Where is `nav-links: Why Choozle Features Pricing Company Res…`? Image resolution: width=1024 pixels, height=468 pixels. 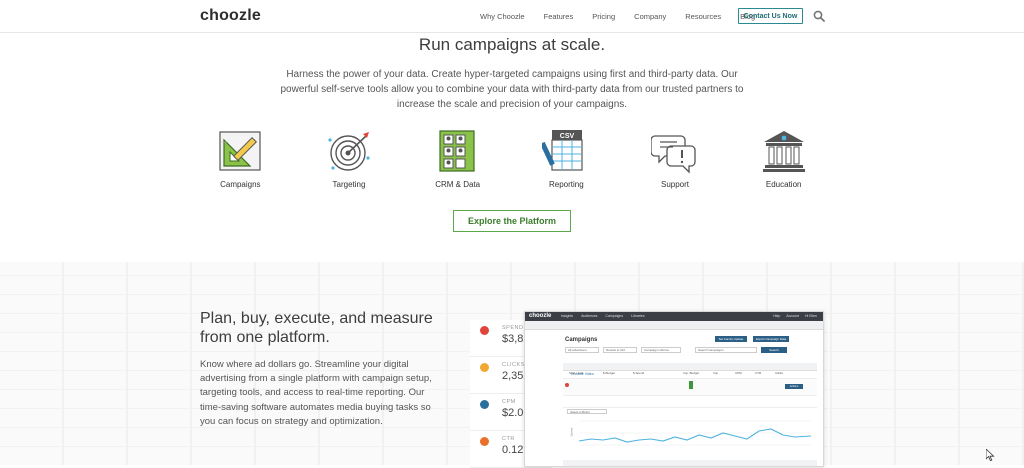 nav-links: Why Choozle Features Pricing Company Res… is located at coordinates (627, 16).